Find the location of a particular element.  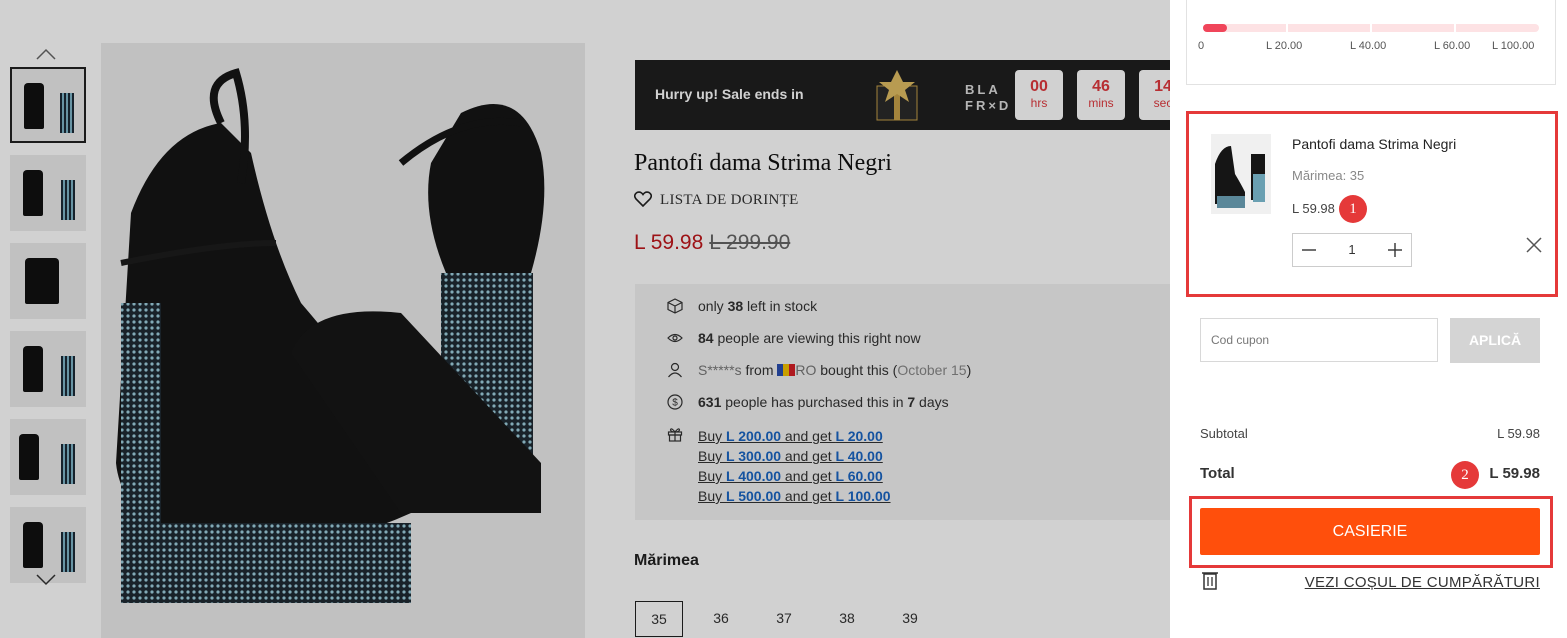

progress-tick: L 60.00 is located at coordinates (1452, 46).